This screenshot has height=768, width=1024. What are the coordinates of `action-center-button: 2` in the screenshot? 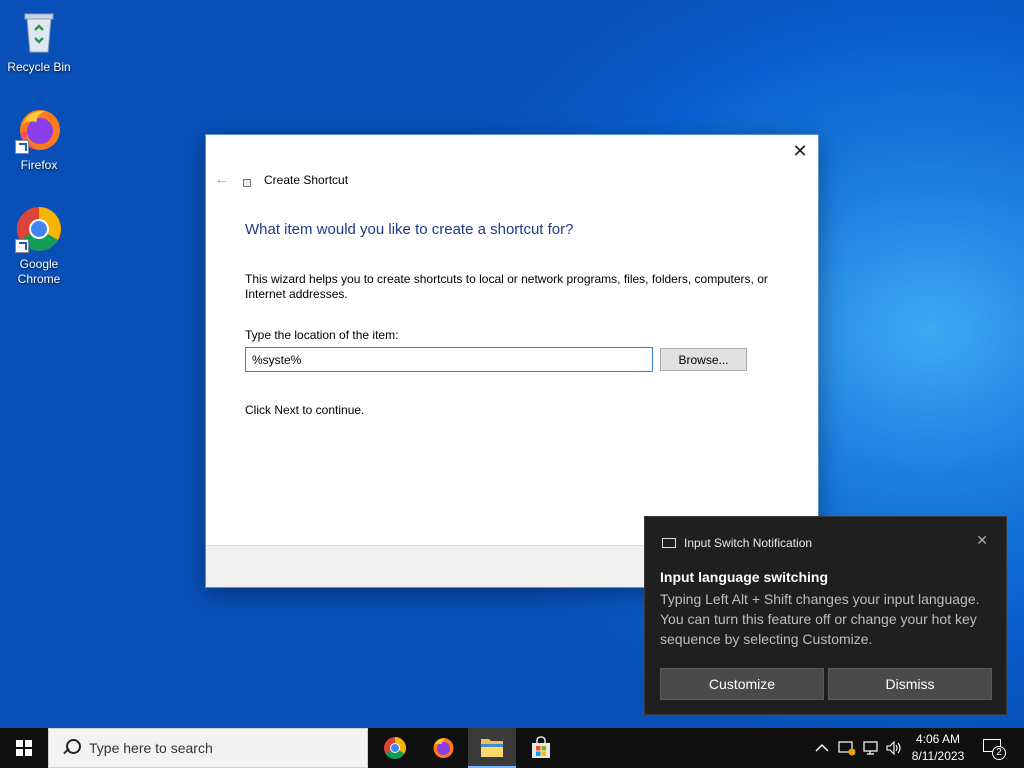 It's located at (993, 748).